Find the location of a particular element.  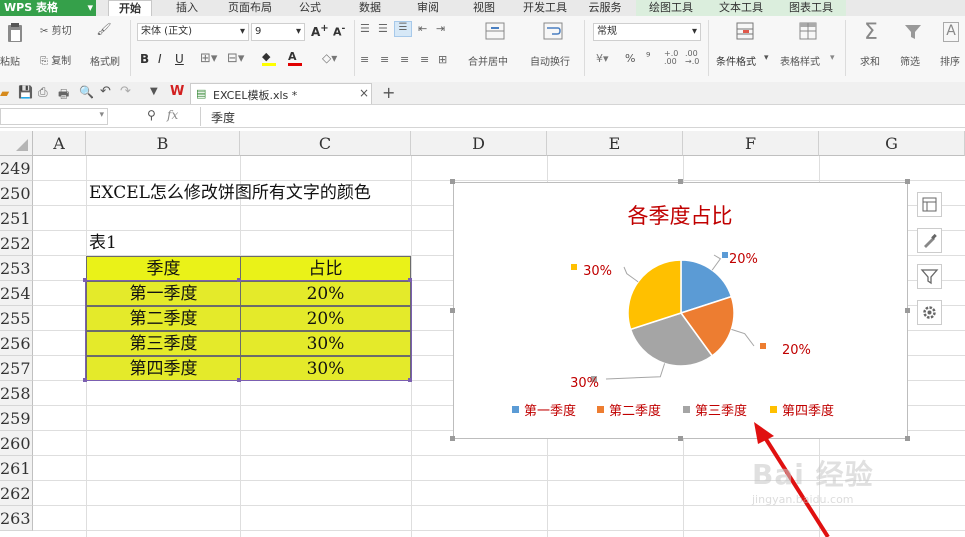

distribute-icon: ⊞ is located at coordinates (442, 59).